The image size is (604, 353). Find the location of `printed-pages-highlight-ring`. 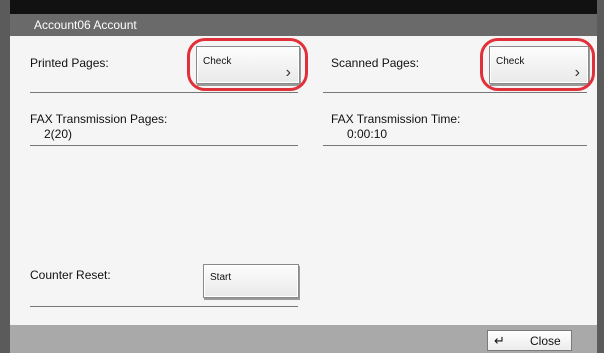

printed-pages-highlight-ring is located at coordinates (247, 64).